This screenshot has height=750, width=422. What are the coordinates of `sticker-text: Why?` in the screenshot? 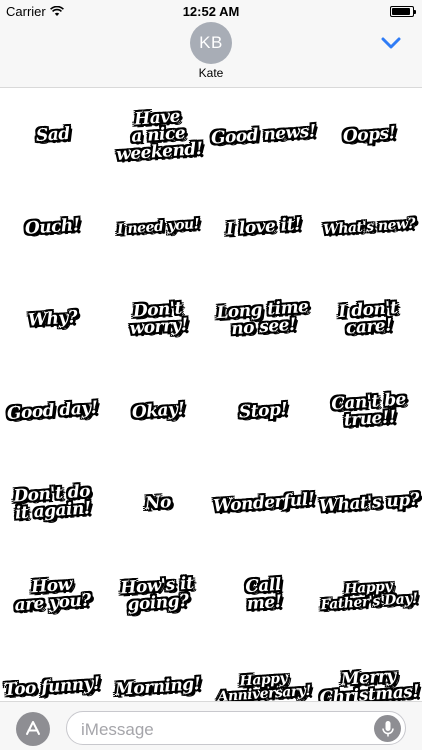 It's located at (52, 318).